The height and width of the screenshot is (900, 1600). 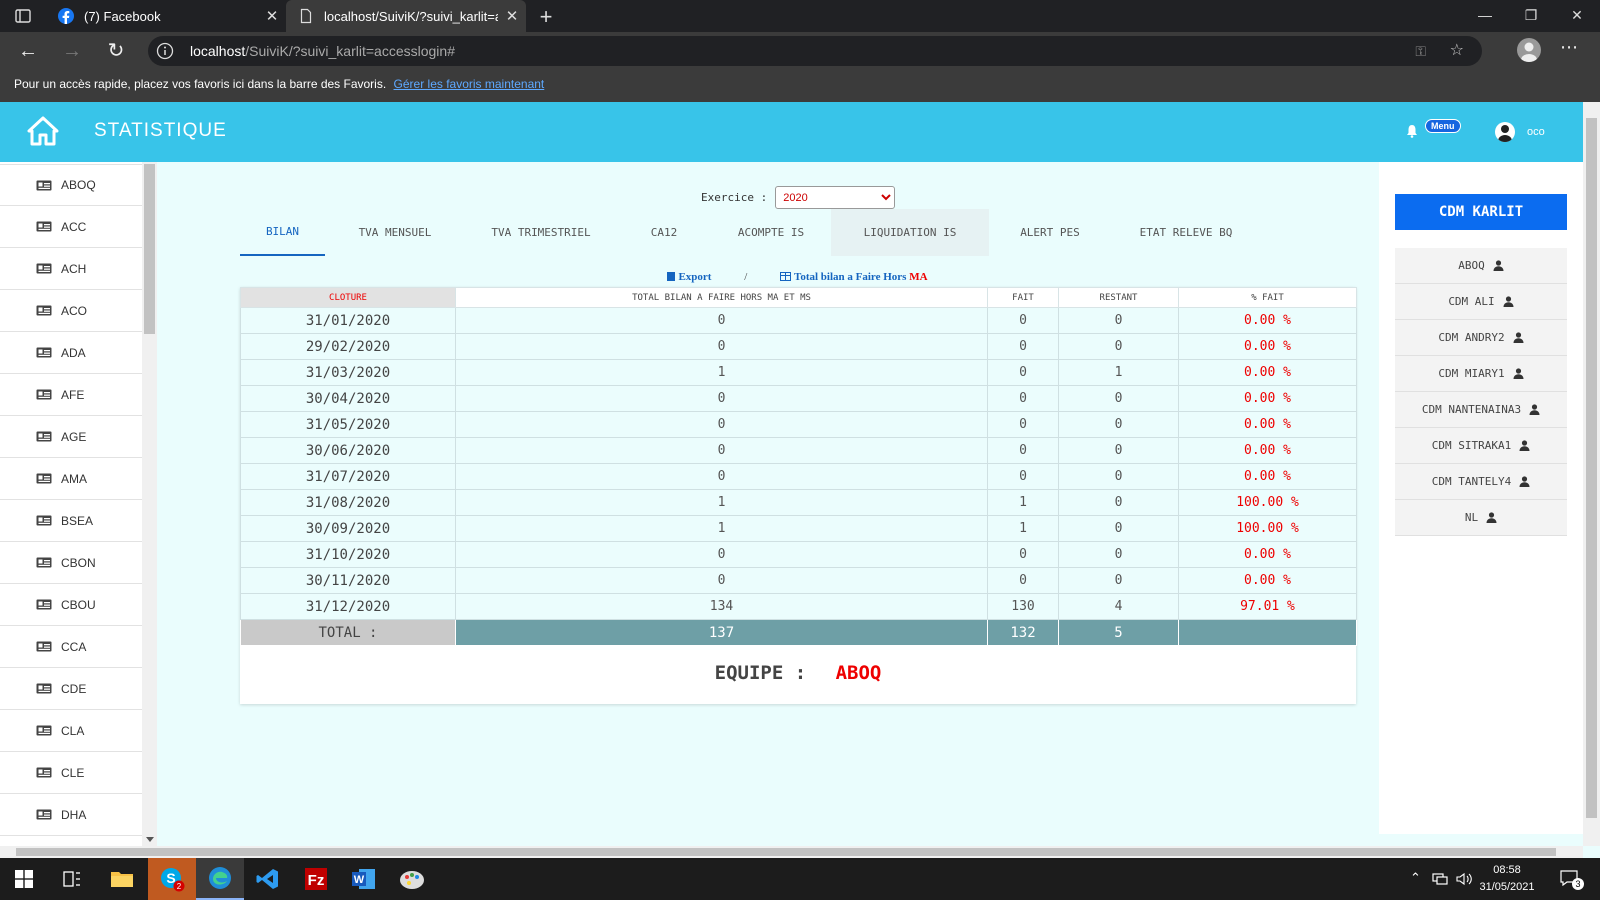 I want to click on sidebar-item-acc: ACC, so click(x=71, y=227).